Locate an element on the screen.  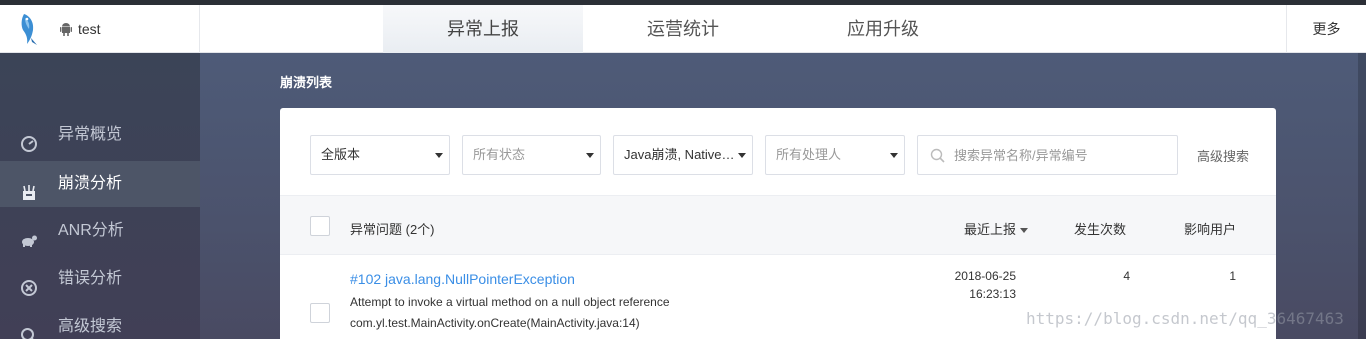
sidebar-item-anr-analysis: ANR分析 is located at coordinates (100, 231).